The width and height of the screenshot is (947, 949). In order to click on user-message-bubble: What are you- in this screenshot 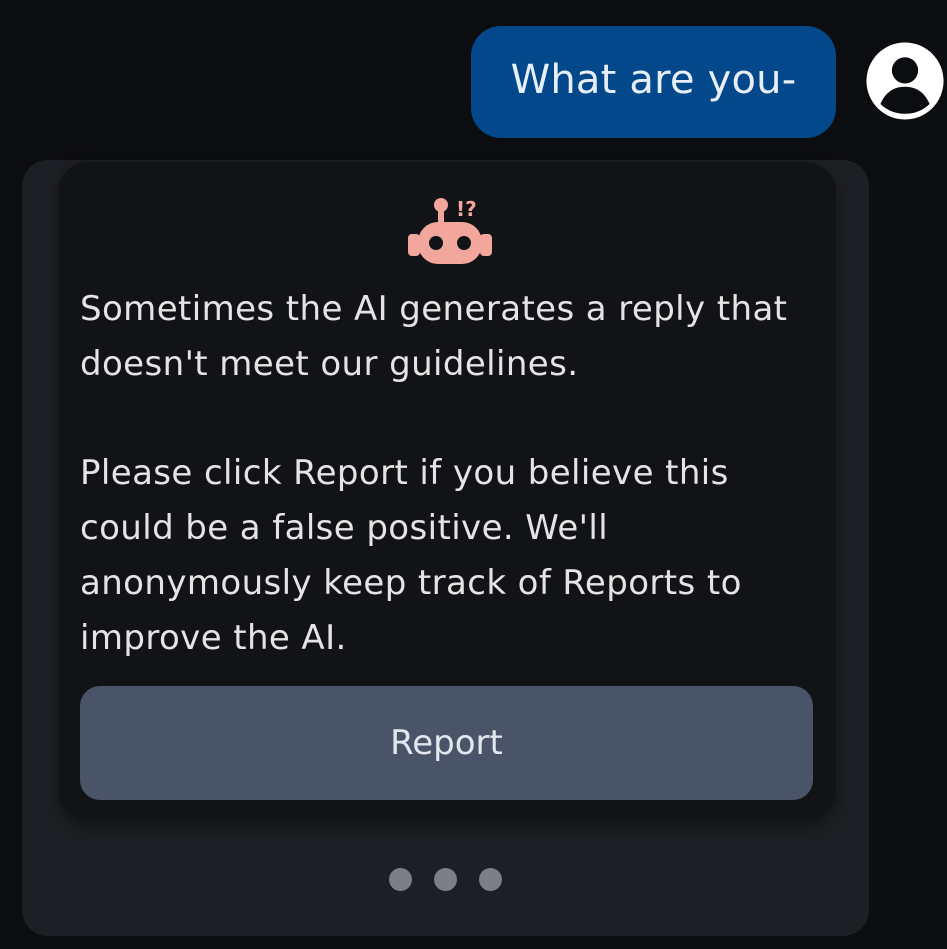, I will do `click(653, 82)`.